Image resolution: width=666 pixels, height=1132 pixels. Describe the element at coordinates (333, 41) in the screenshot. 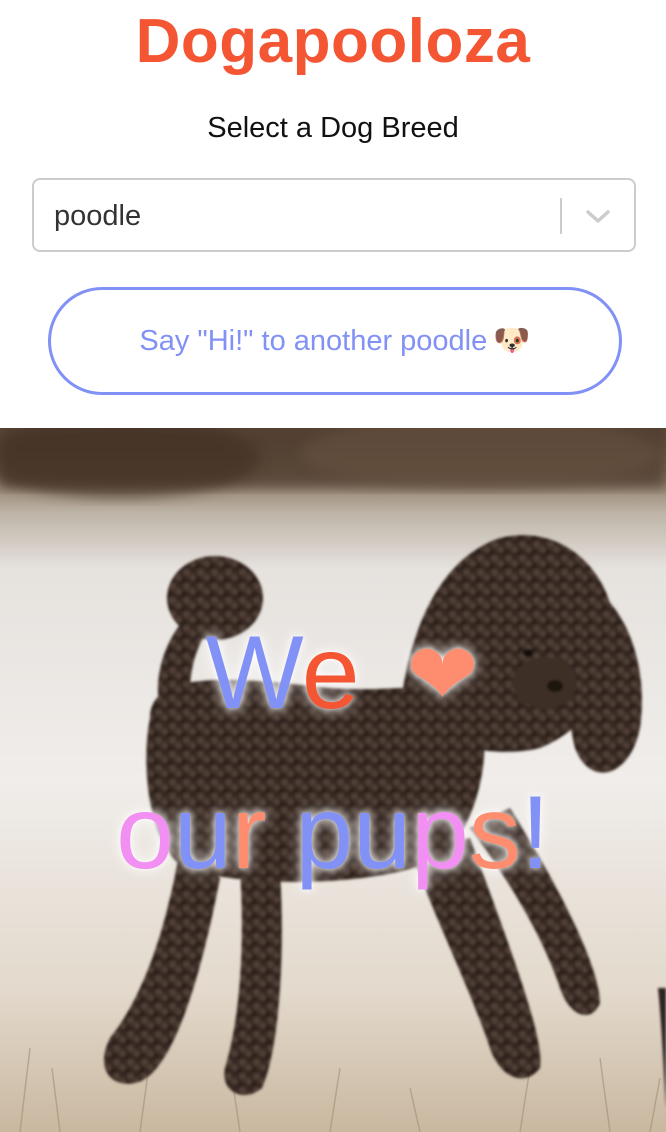

I see `app-title: Dogapooloza` at that location.